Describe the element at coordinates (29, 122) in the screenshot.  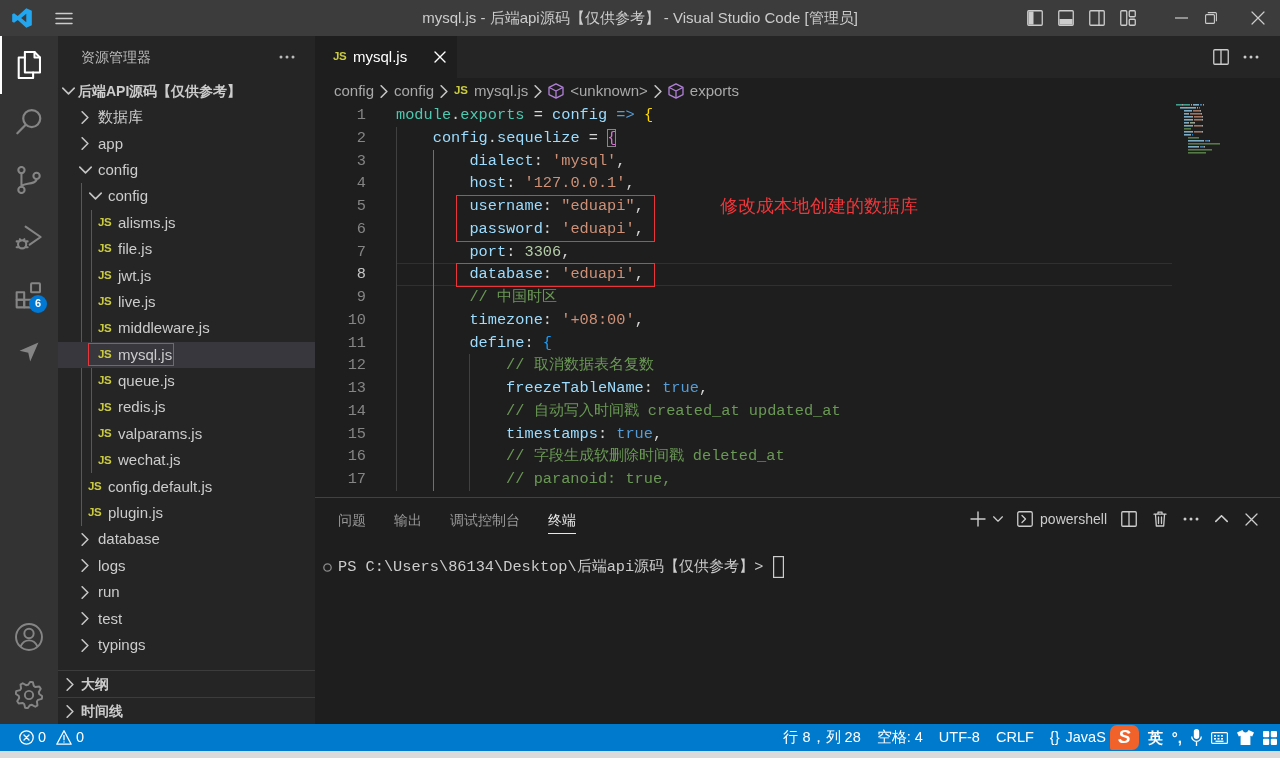
I see `search-icon` at that location.